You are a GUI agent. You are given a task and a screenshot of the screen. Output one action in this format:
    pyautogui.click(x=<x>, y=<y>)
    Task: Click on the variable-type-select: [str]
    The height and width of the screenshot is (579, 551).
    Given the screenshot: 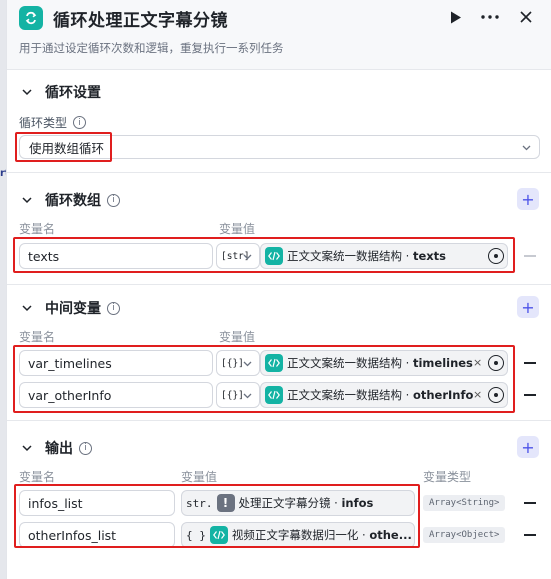 What is the action you would take?
    pyautogui.click(x=238, y=256)
    